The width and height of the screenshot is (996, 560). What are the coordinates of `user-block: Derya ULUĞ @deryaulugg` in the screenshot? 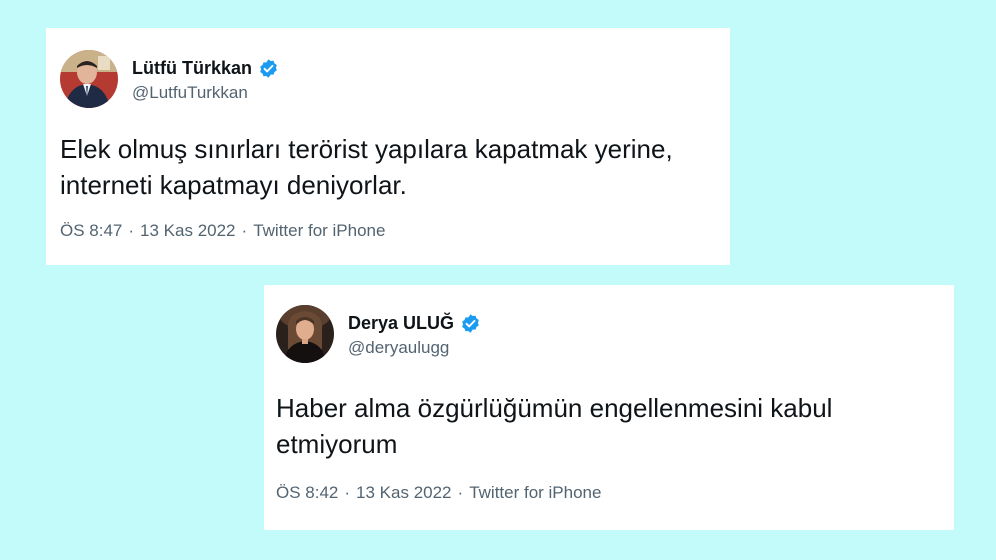 It's located at (414, 334).